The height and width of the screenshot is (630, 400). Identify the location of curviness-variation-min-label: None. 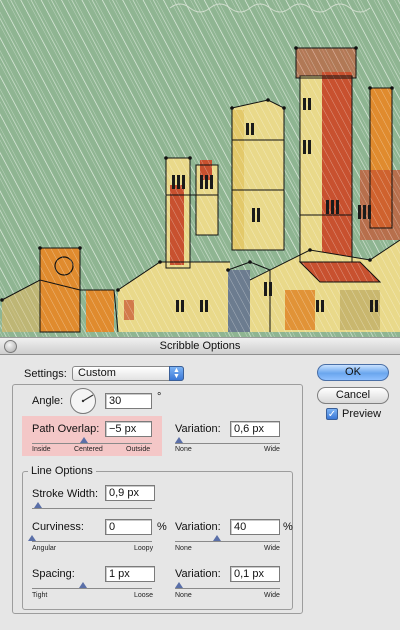
(183, 548).